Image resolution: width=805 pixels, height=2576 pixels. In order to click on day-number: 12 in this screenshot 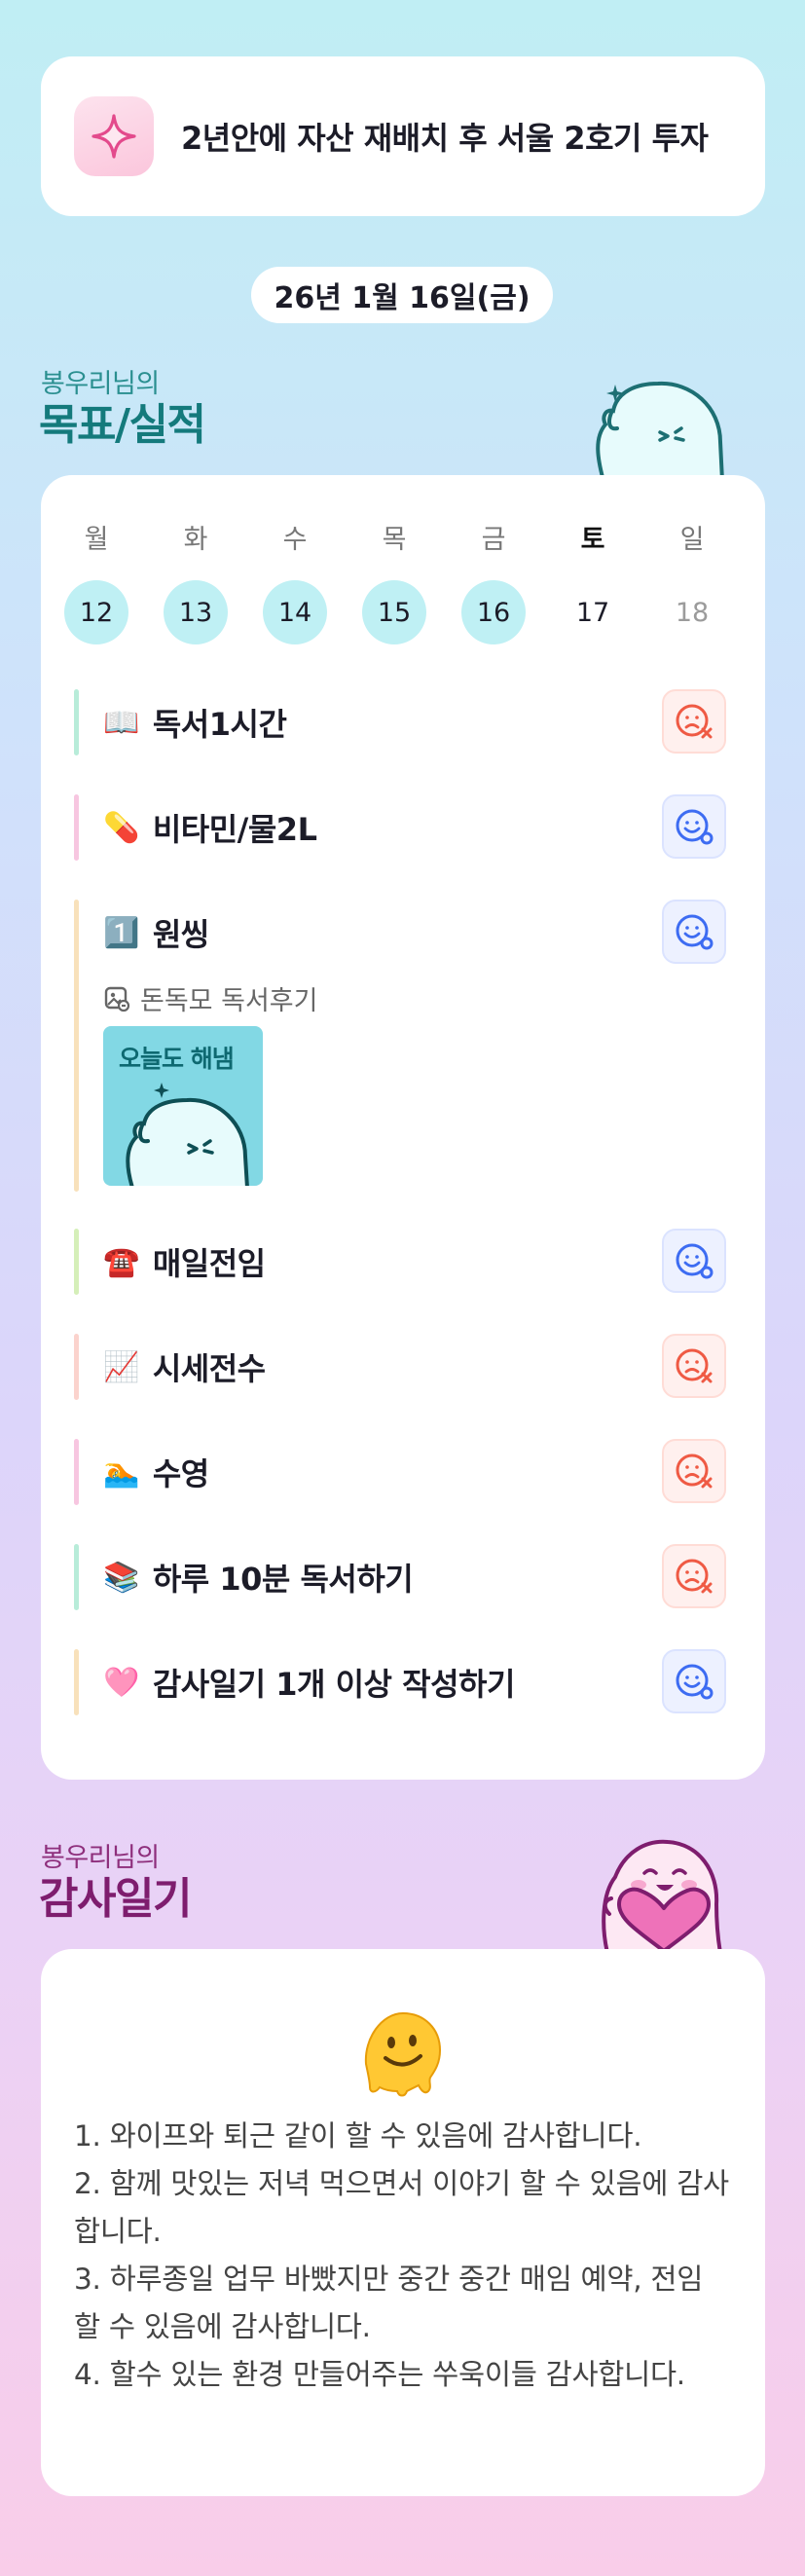, I will do `click(96, 612)`.